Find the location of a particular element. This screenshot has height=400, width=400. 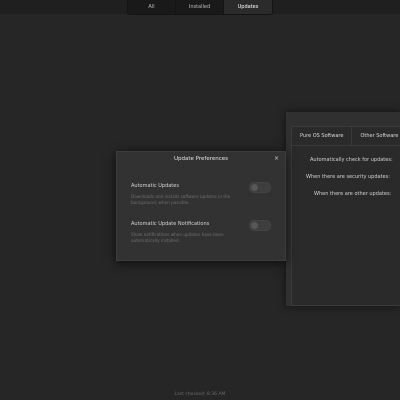

software-tabs: Pure OS Software Other Software is located at coordinates (346, 136).